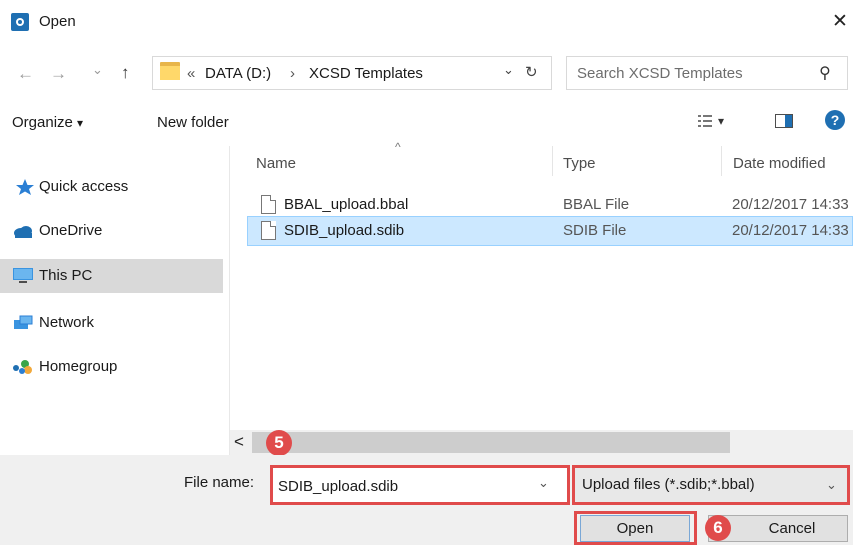 The height and width of the screenshot is (545, 853). What do you see at coordinates (57, 21) in the screenshot?
I see `window-title: Open` at bounding box center [57, 21].